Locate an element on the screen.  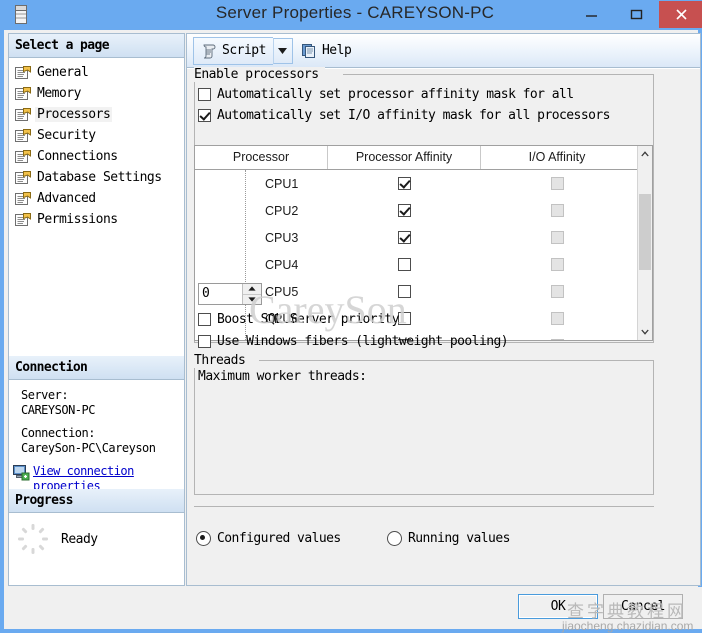
table-scrollbar is located at coordinates (644, 243).